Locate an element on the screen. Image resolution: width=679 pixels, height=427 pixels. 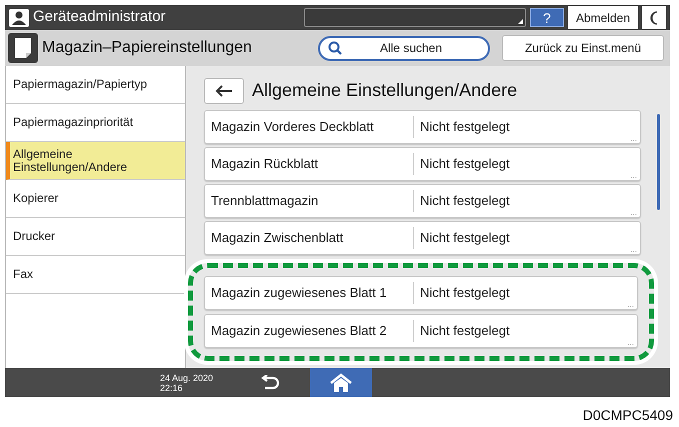
sleep-button is located at coordinates (654, 17).